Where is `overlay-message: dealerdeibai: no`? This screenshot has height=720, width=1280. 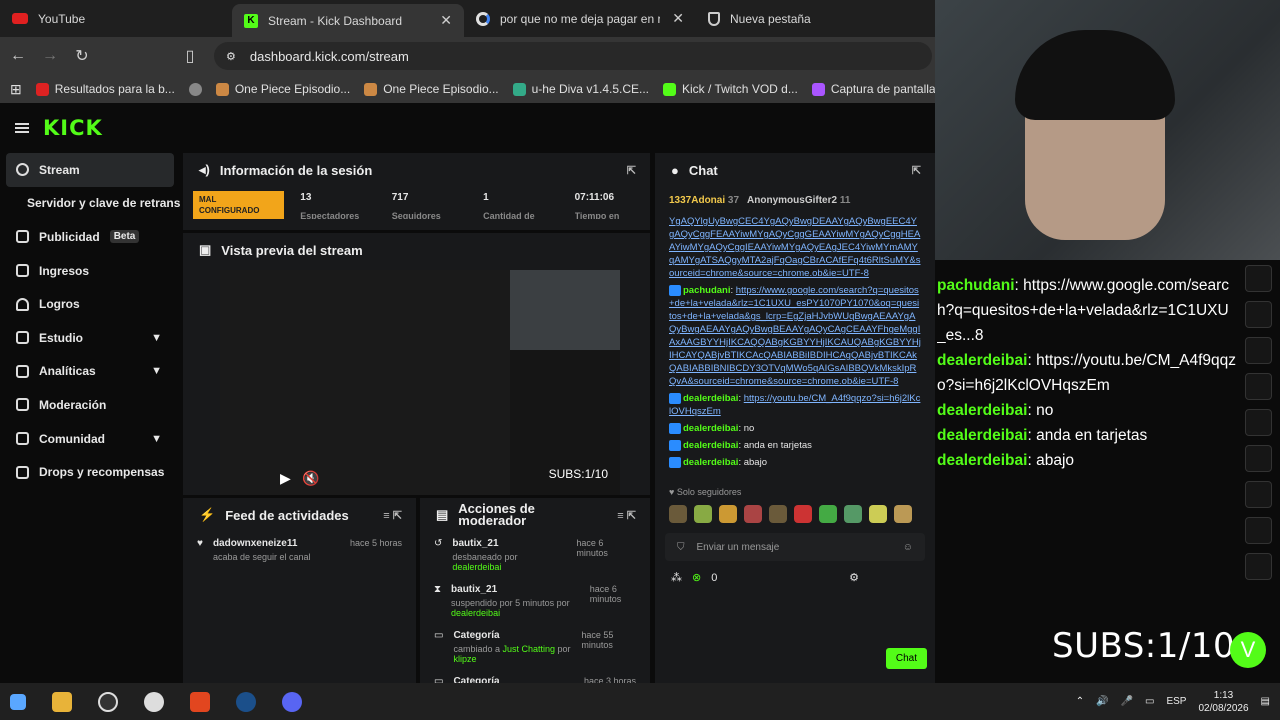 overlay-message: dealerdeibai: no is located at coordinates (995, 410).